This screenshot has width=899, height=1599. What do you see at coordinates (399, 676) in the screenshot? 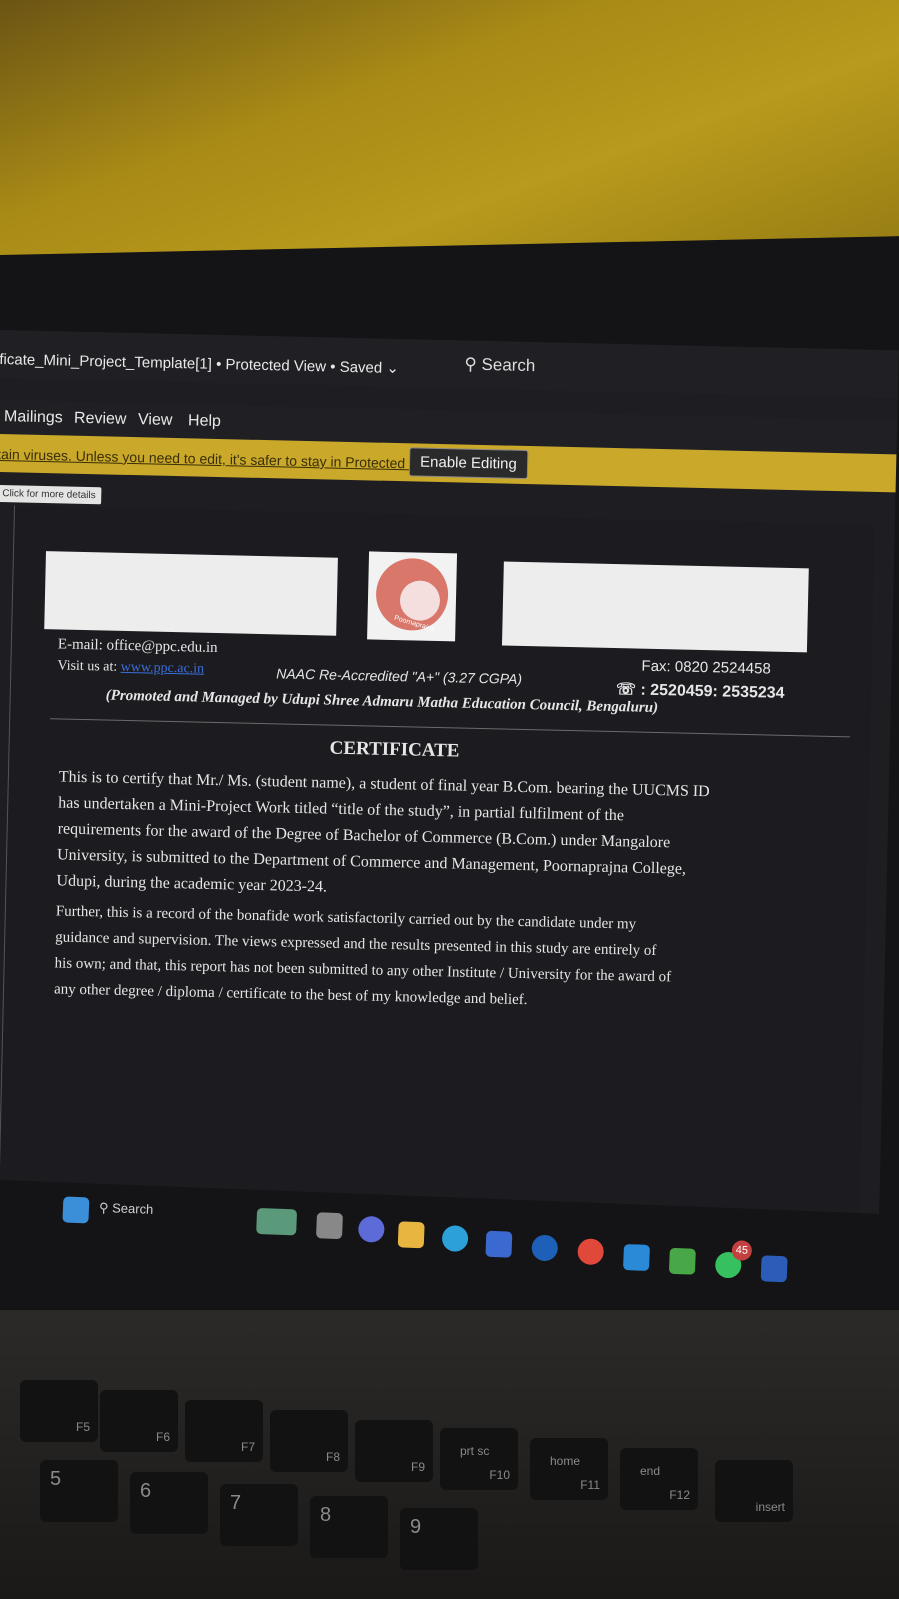
I see `naac-line: NAAC Re-Accredited "A+" (3.27 CGPA)` at bounding box center [399, 676].